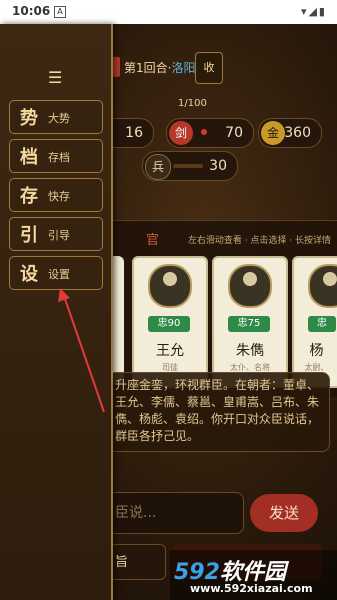  Describe the element at coordinates (204, 132) in the screenshot. I see `stat-dot` at that location.